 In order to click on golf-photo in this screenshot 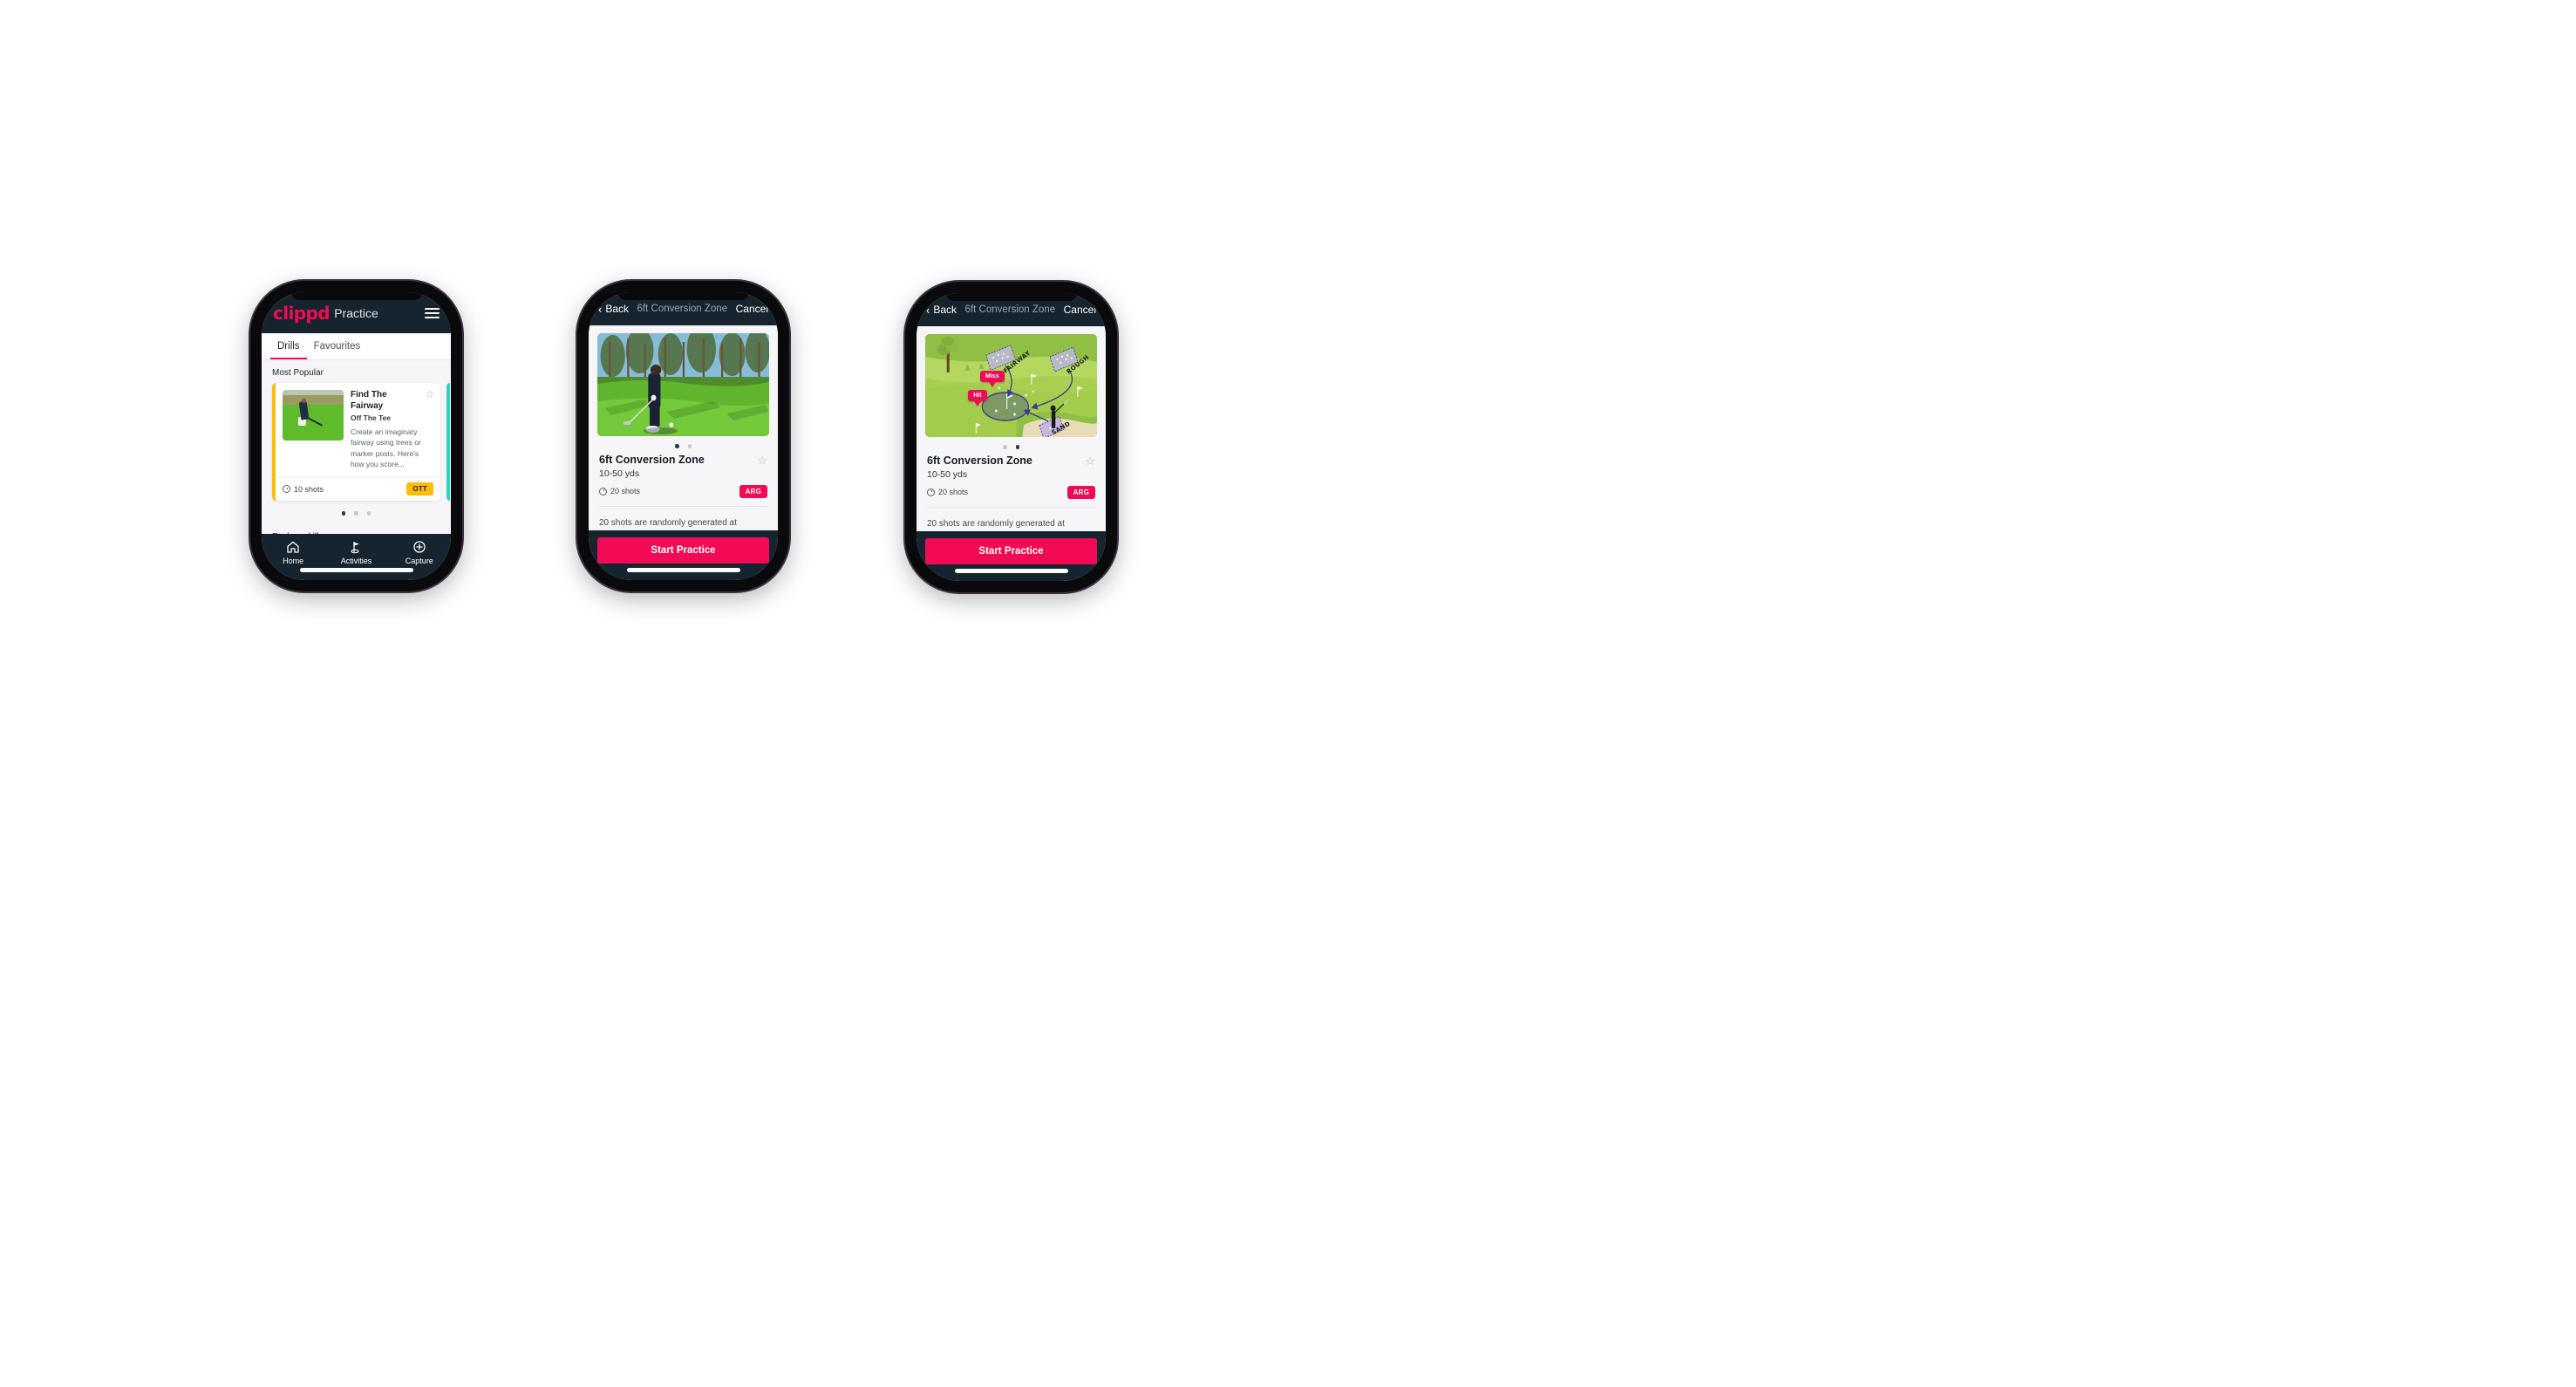, I will do `click(683, 385)`.